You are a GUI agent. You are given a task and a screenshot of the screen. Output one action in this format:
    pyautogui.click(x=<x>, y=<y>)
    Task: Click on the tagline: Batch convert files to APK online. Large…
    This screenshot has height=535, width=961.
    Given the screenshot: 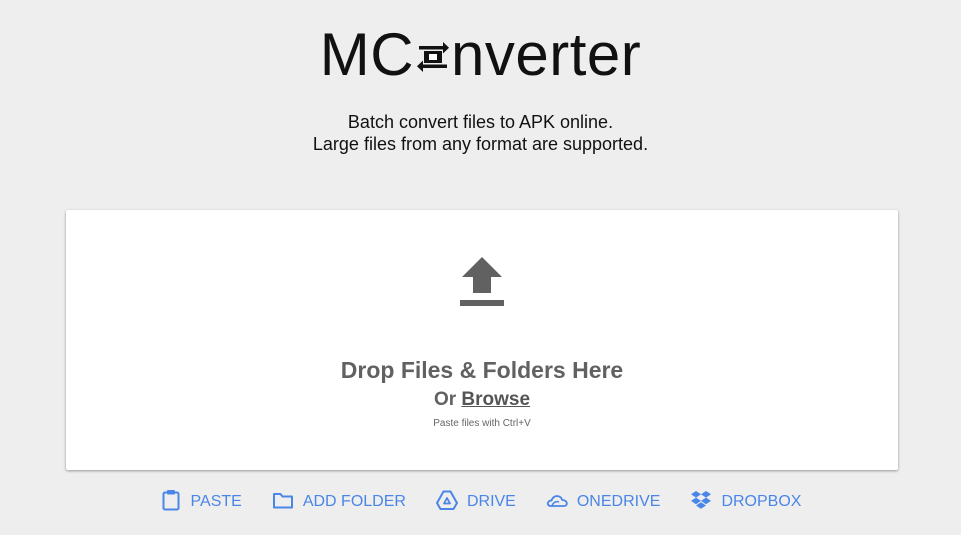 What is the action you would take?
    pyautogui.click(x=480, y=133)
    